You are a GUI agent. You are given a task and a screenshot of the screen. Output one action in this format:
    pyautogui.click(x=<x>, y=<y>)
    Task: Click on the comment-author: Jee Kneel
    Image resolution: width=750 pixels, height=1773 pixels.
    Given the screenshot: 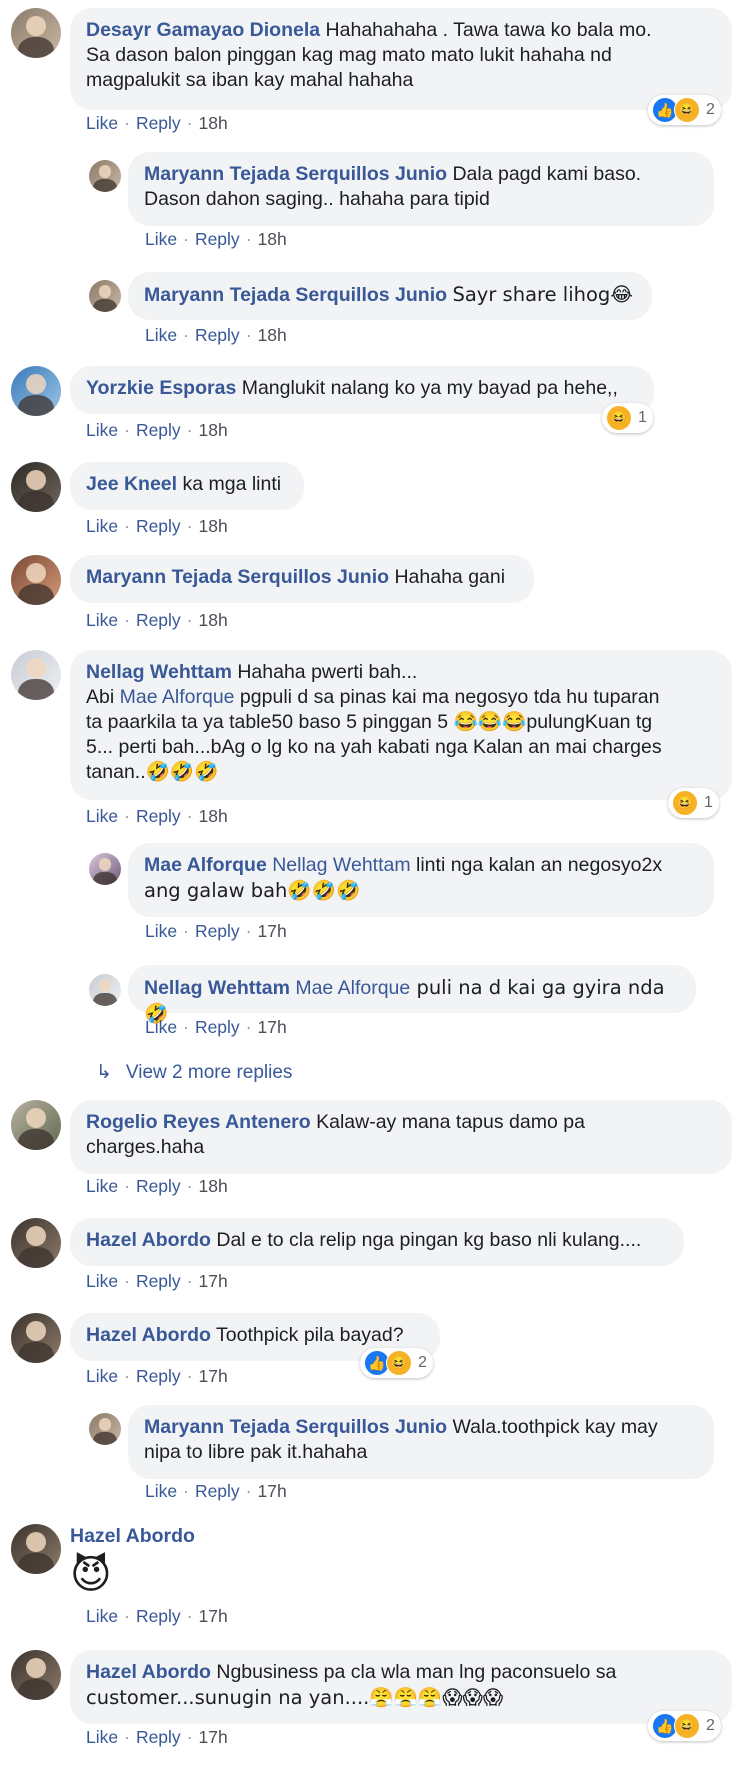 What is the action you would take?
    pyautogui.click(x=131, y=484)
    